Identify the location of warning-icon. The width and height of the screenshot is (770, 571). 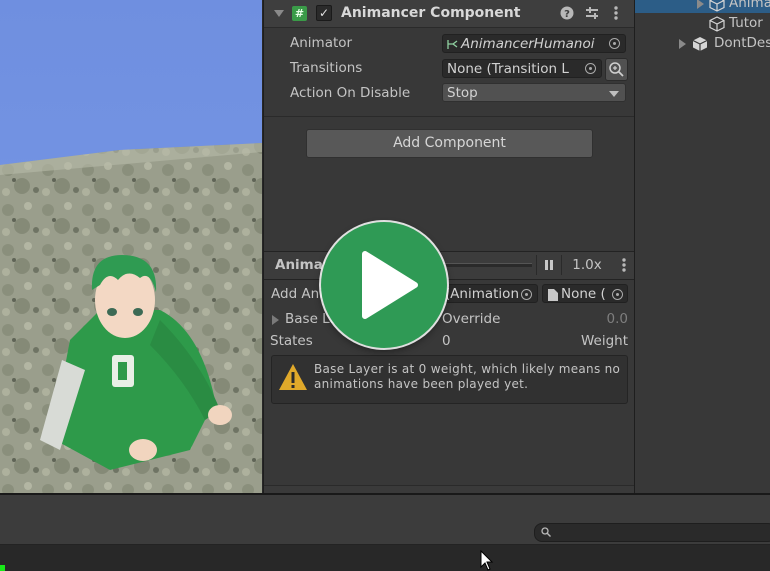
(293, 377).